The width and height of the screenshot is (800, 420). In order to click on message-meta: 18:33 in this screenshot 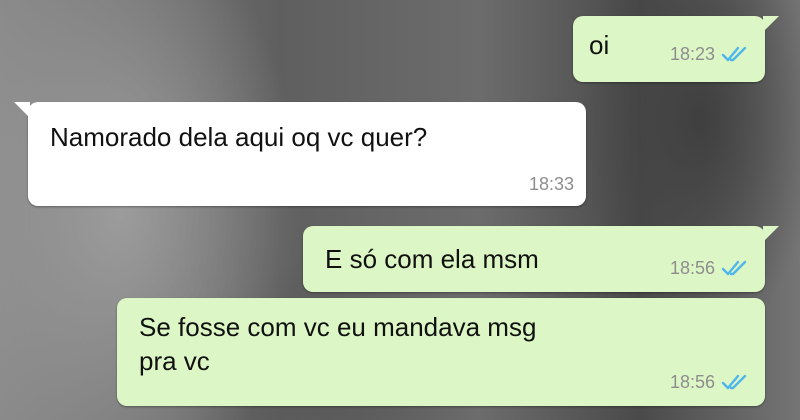, I will do `click(551, 184)`.